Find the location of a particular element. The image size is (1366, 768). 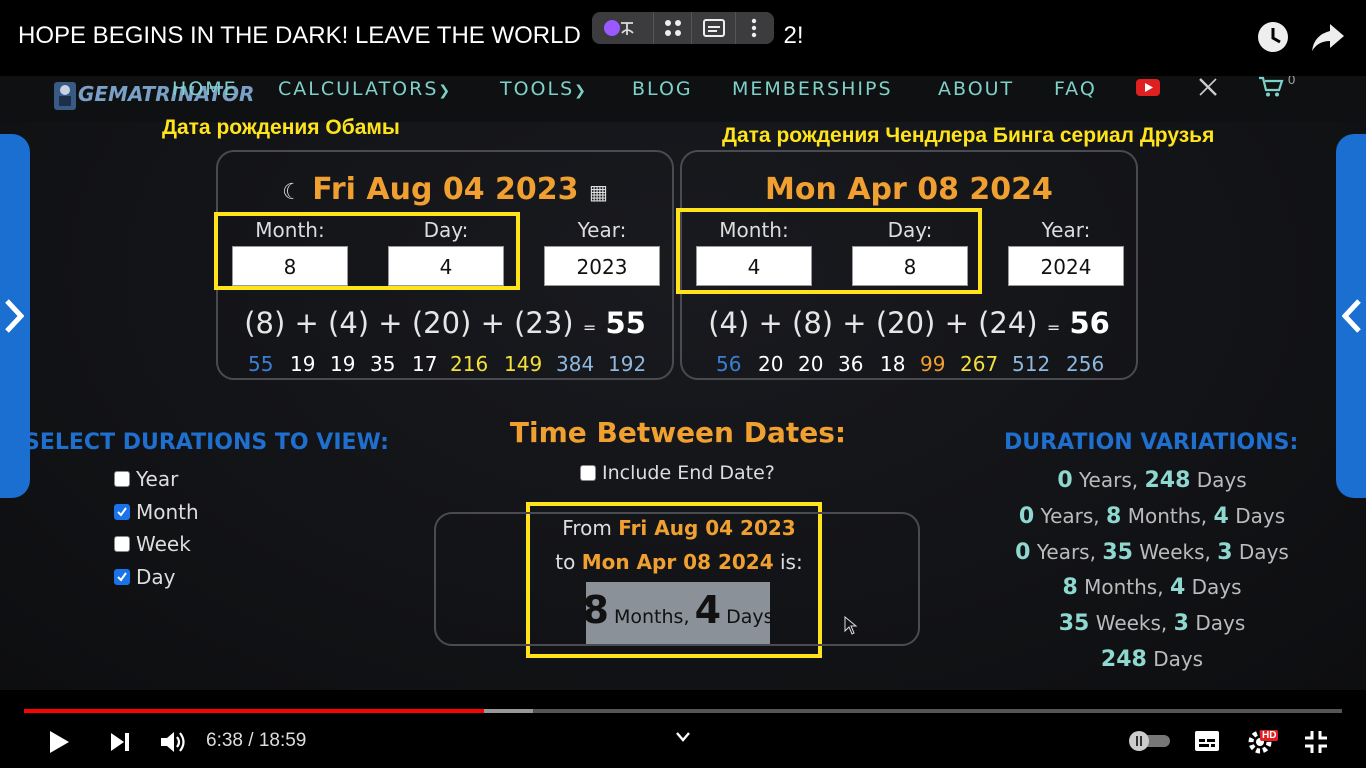

chevron-down-icon is located at coordinates (683, 737).